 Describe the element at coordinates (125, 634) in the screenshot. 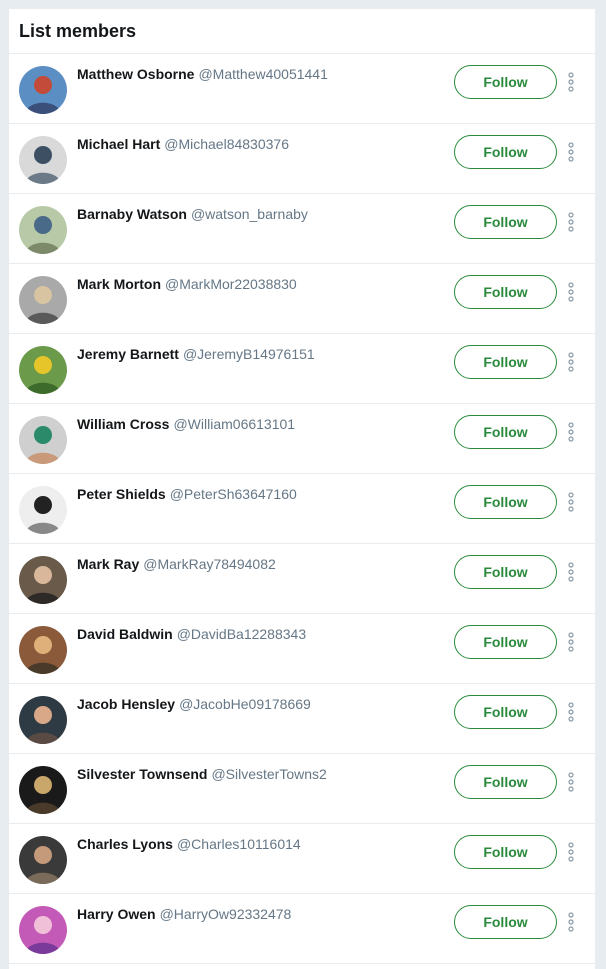

I see `member-display-name: David Baldwin` at that location.